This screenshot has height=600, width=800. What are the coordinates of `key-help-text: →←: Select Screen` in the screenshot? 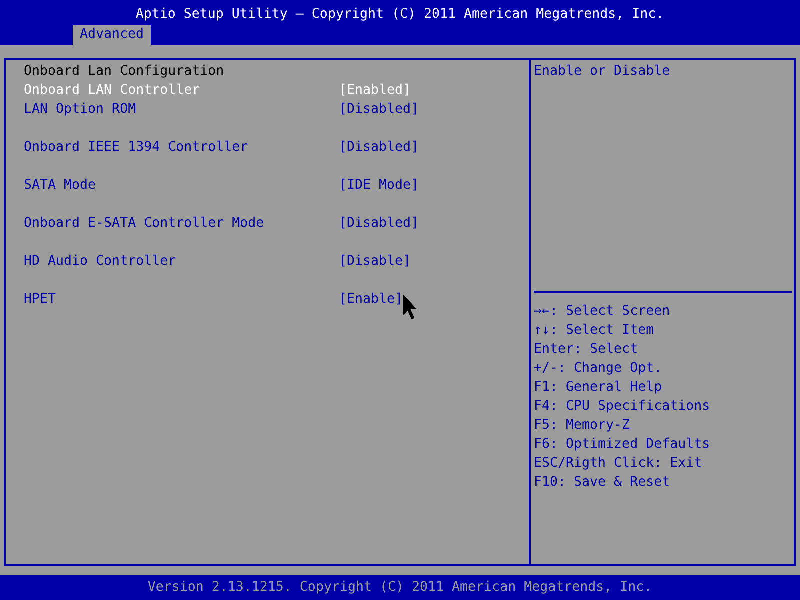 It's located at (602, 311).